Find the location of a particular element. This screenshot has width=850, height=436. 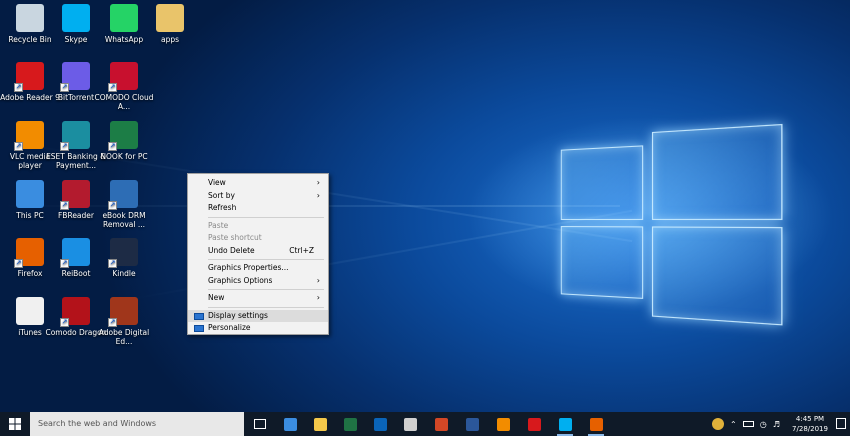

edge-icon is located at coordinates (290, 424).